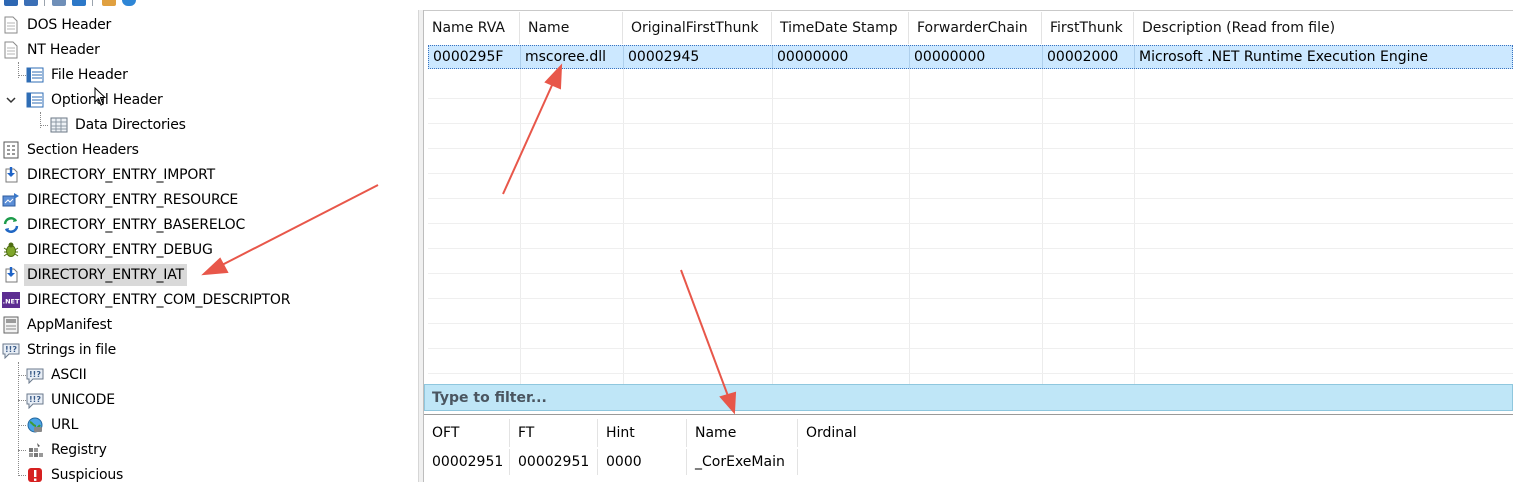  I want to click on table-cell, so click(858, 462).